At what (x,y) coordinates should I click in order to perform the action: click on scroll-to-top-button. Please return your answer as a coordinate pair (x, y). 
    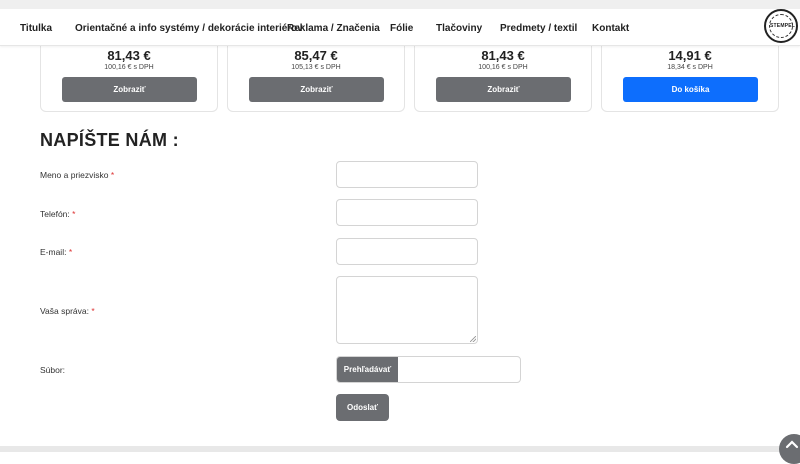
    Looking at the image, I should click on (789, 449).